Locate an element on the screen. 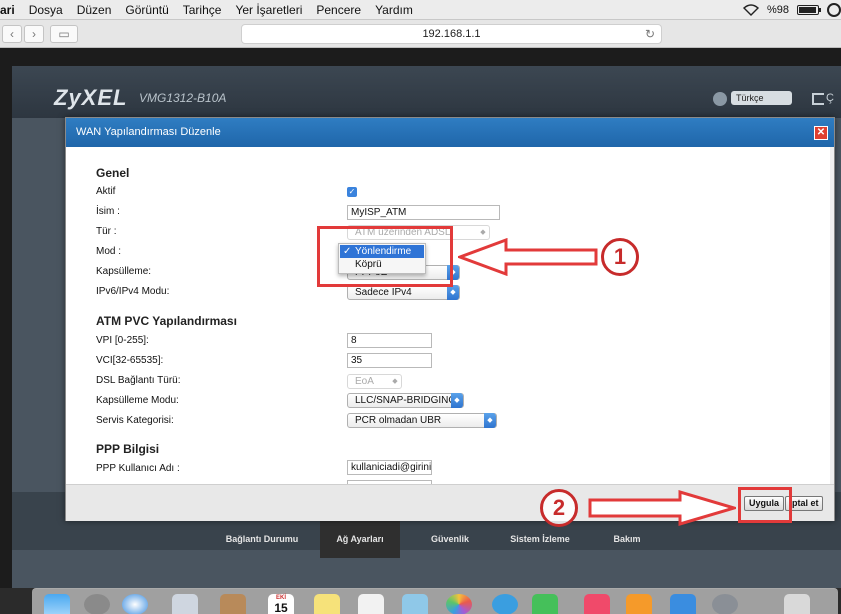  url-text: 192.168.1.1 is located at coordinates (451, 34).